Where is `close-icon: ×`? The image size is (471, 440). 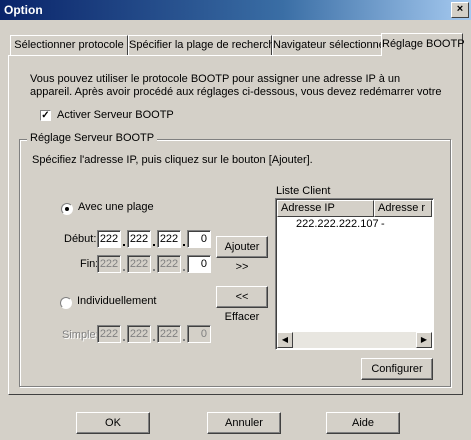 close-icon: × is located at coordinates (460, 9).